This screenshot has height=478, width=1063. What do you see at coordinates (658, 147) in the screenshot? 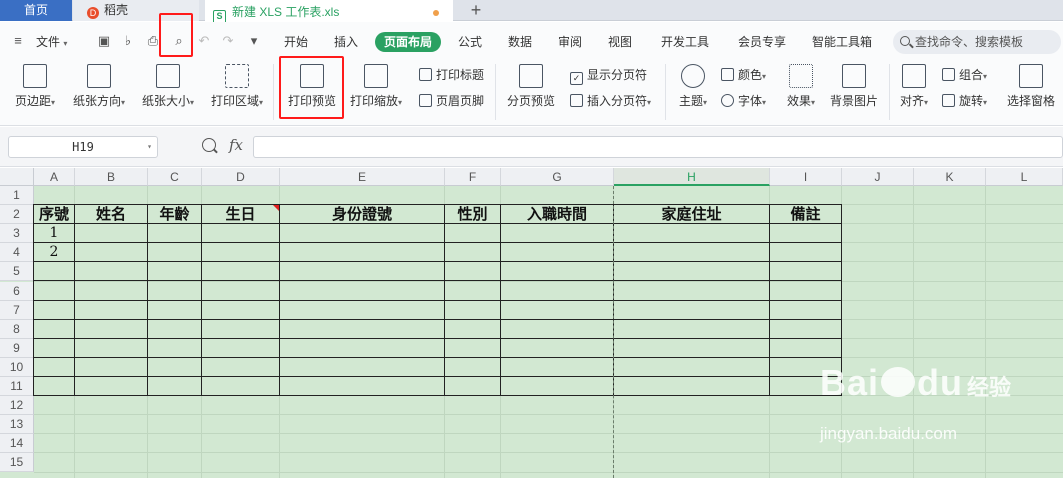
I see `formula-input` at bounding box center [658, 147].